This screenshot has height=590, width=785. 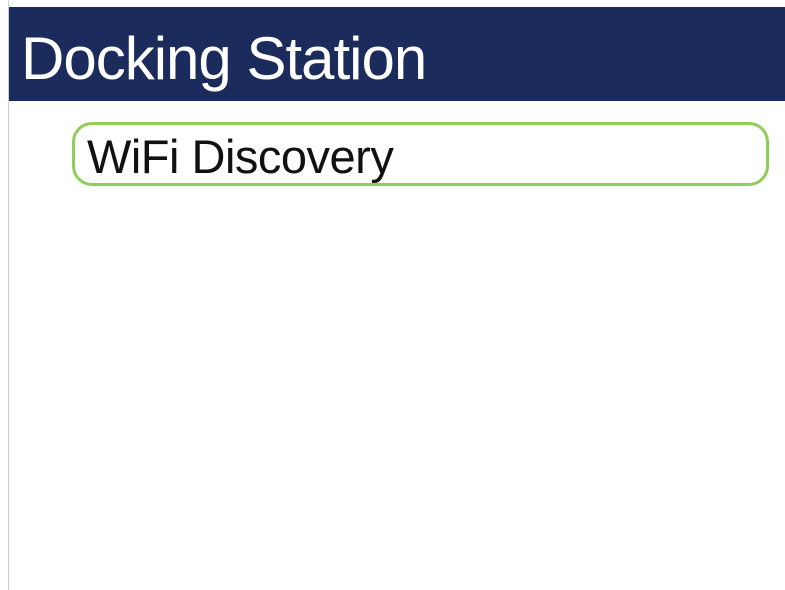 I want to click on menu-item-label: WiFi Discovery, so click(x=240, y=156).